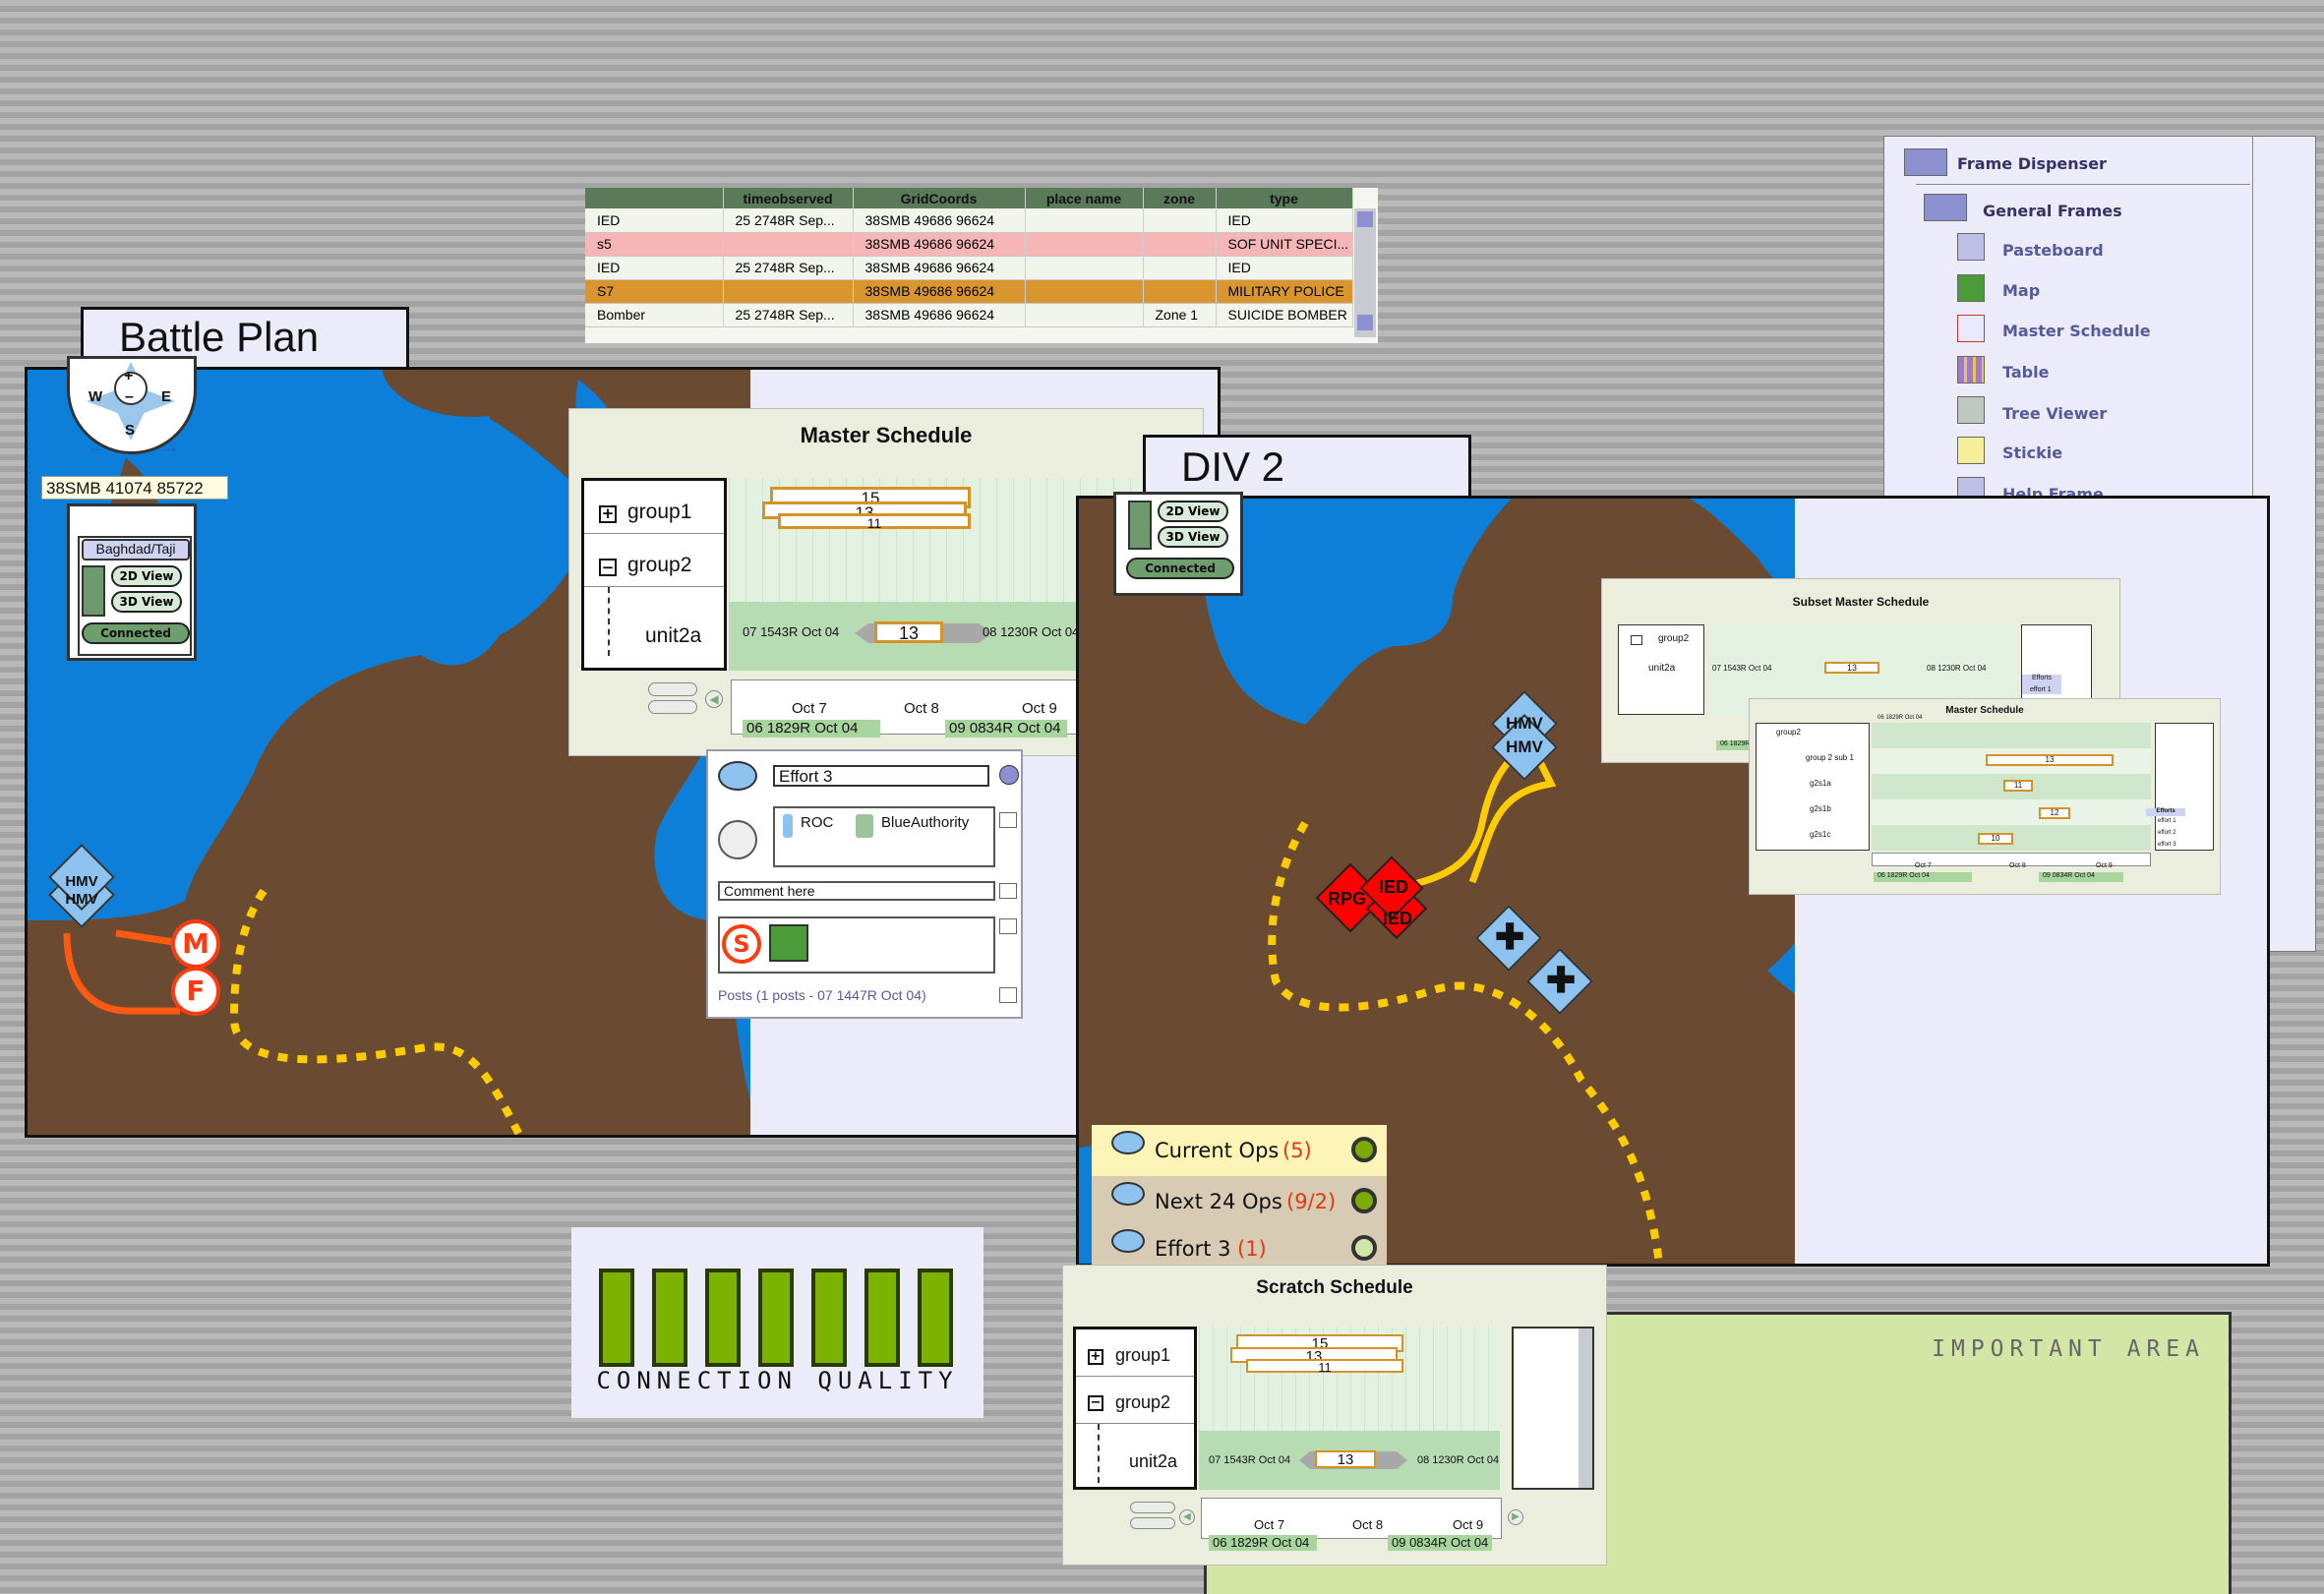 This screenshot has width=2324, height=1594. I want to click on inner-bar-11: 11, so click(2018, 786).